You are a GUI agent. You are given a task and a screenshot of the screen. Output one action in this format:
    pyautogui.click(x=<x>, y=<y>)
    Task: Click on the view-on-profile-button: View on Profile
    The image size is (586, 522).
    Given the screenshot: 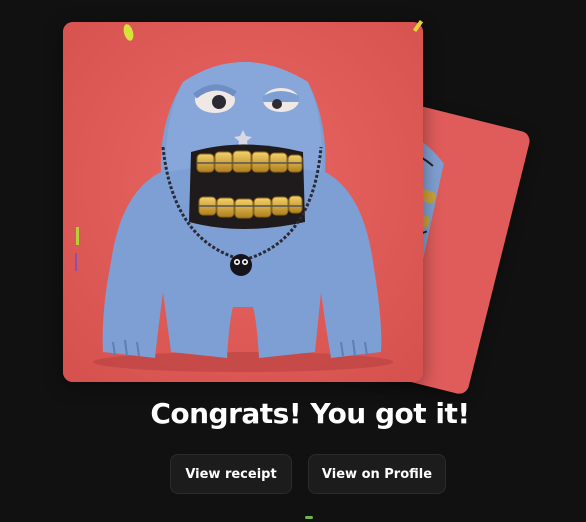 What is the action you would take?
    pyautogui.click(x=377, y=474)
    